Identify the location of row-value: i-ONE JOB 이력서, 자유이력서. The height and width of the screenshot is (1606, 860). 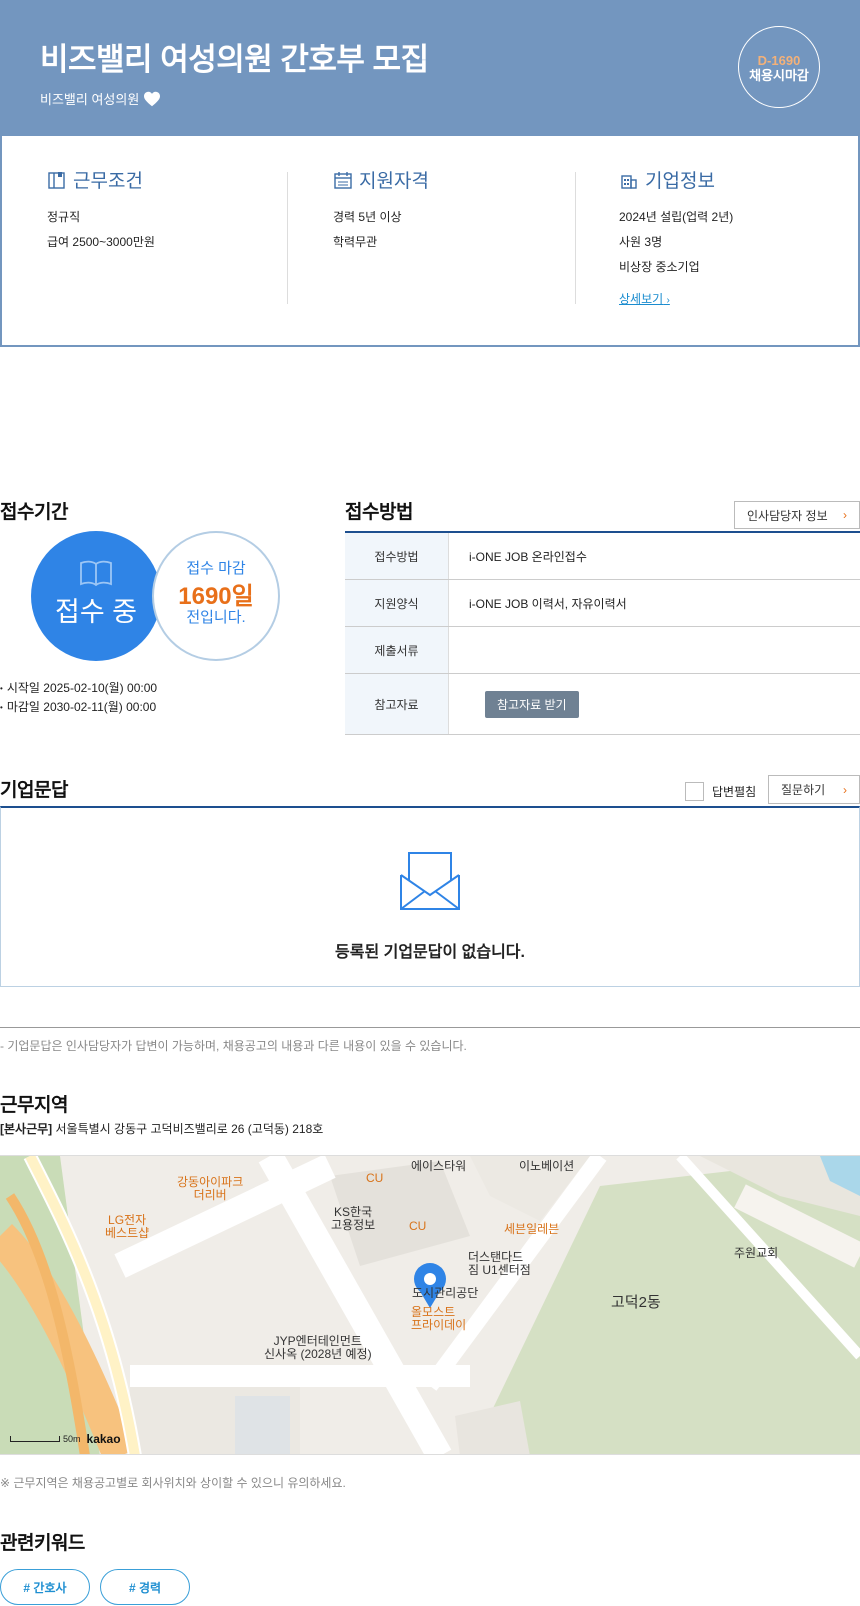
(548, 603).